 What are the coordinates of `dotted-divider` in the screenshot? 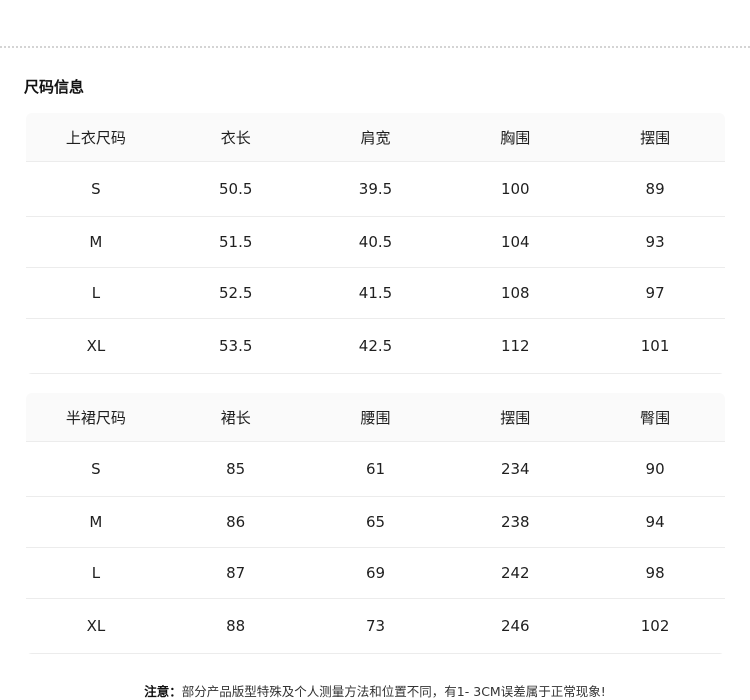 It's located at (375, 47).